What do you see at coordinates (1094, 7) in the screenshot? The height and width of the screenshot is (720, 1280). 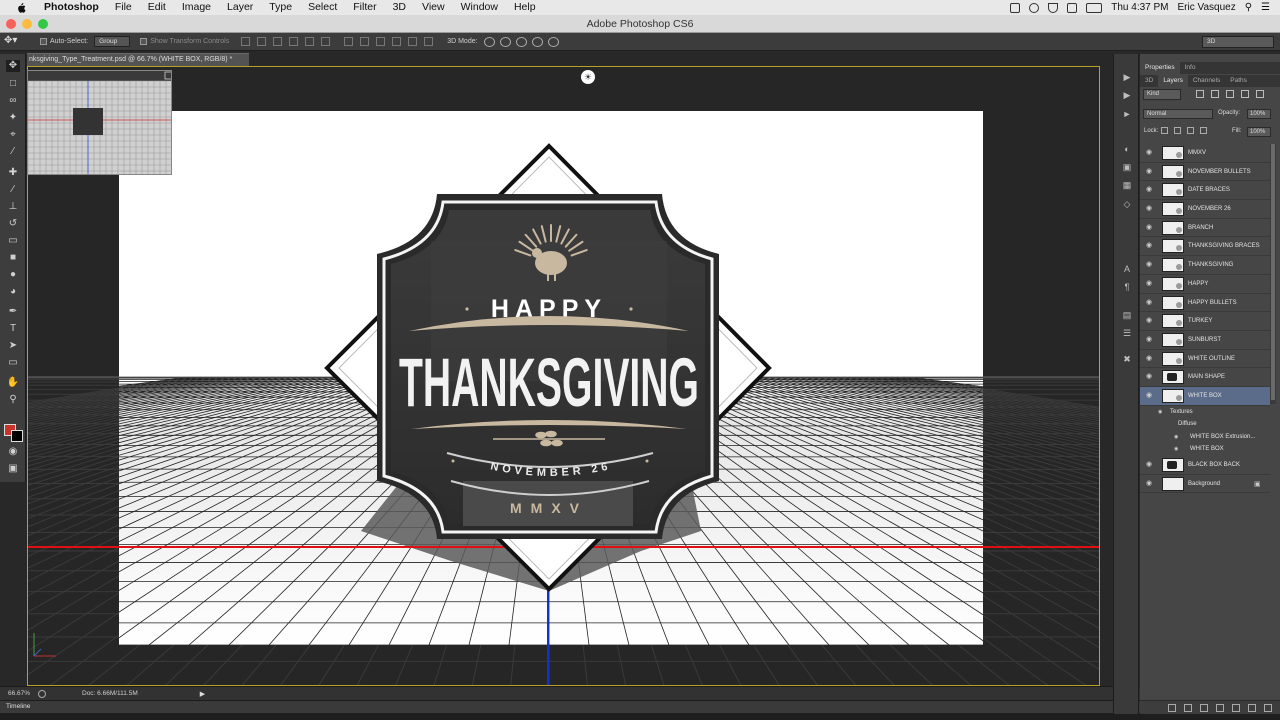 I see `battery-icon` at bounding box center [1094, 7].